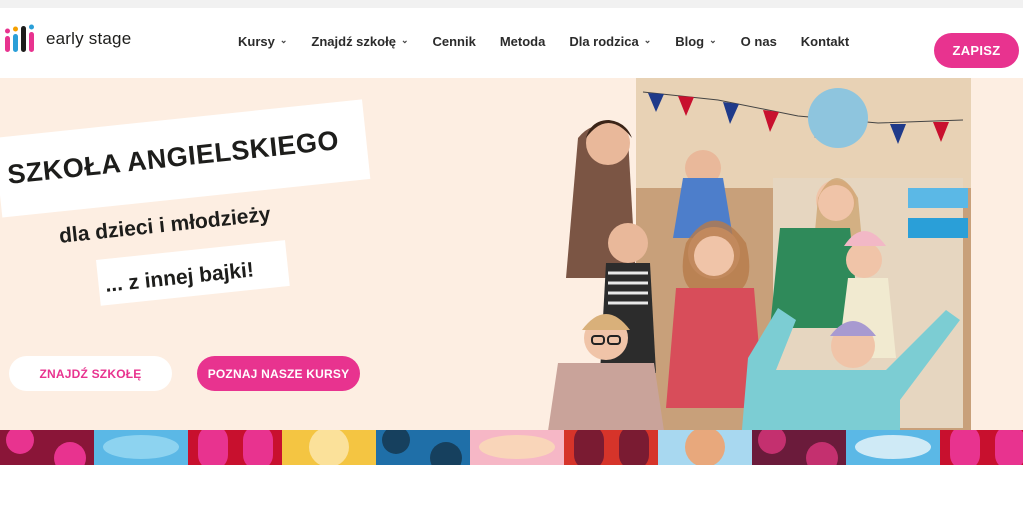  I want to click on nav-item-kursy: Kursy ⌄, so click(262, 41).